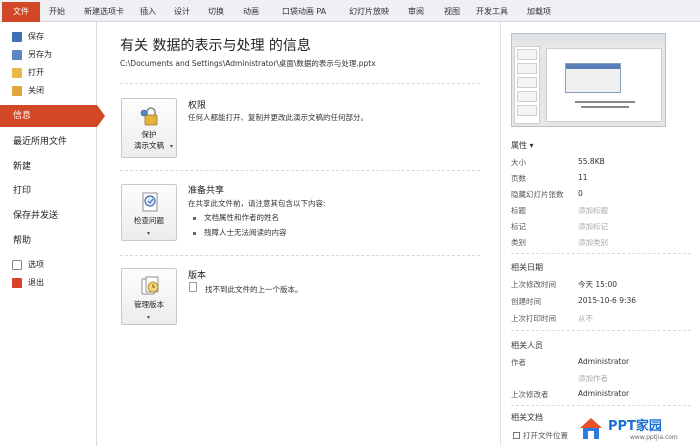 The width and height of the screenshot is (700, 446). What do you see at coordinates (369, 12) in the screenshot?
I see `tab-slideshow: 幻灯片放映` at bounding box center [369, 12].